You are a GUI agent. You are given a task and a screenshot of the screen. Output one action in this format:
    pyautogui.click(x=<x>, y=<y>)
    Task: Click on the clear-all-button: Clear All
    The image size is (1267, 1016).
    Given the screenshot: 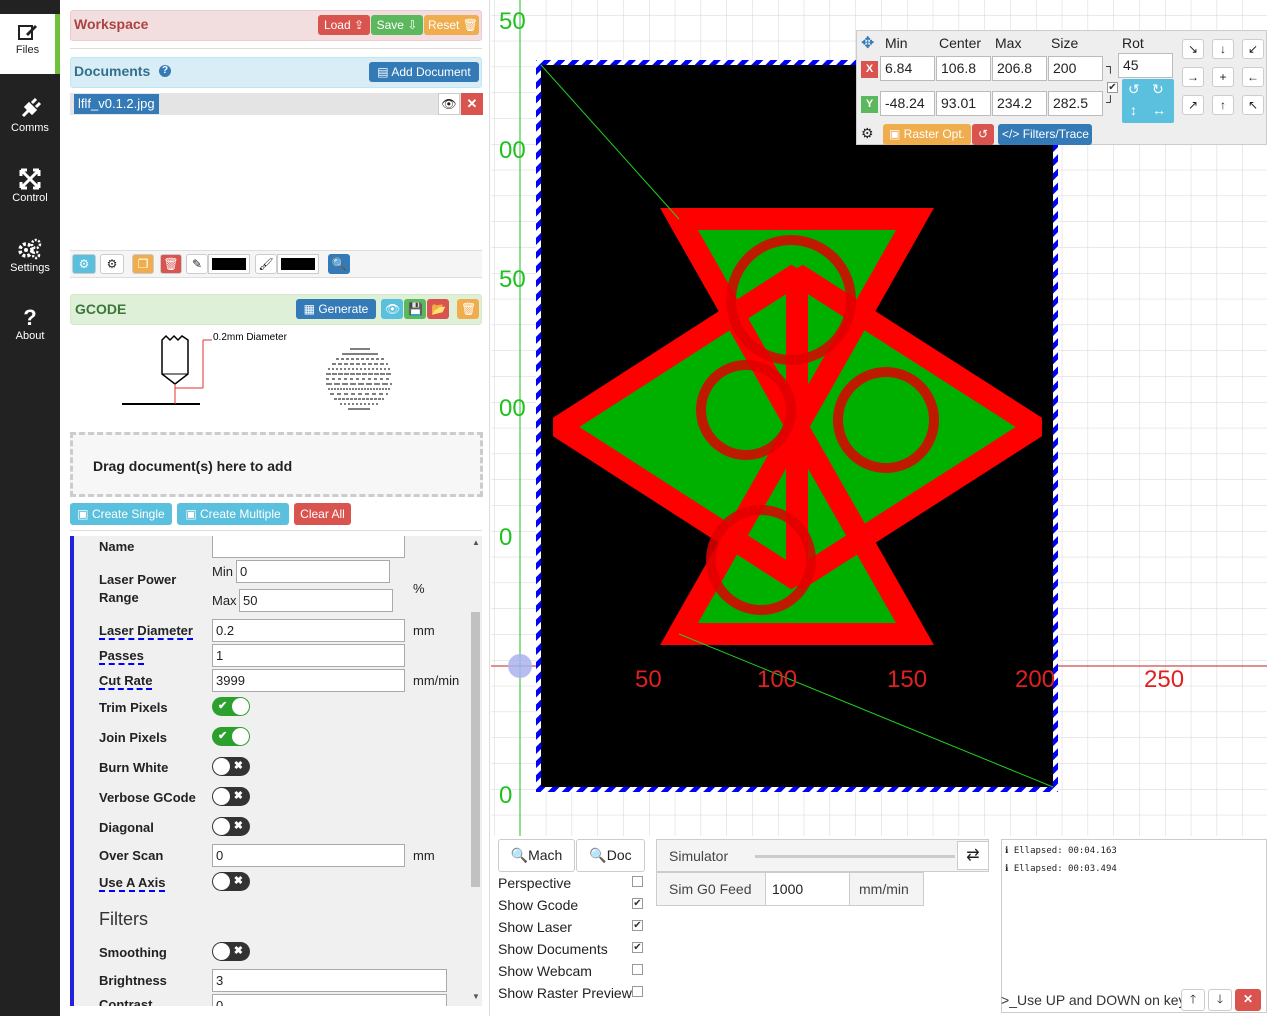 What is the action you would take?
    pyautogui.click(x=322, y=514)
    